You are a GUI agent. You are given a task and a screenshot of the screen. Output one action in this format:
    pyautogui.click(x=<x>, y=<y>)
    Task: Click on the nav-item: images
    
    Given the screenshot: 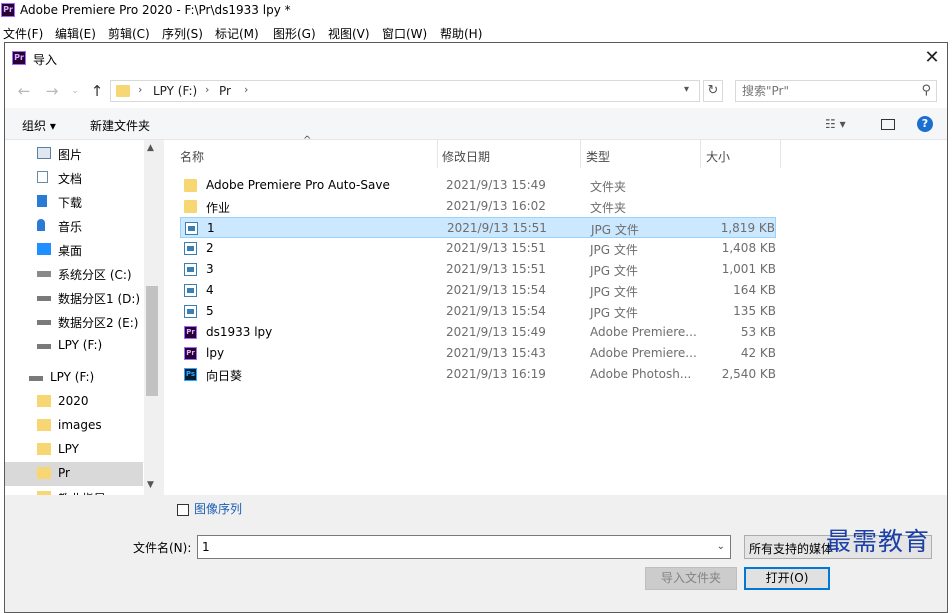 What is the action you would take?
    pyautogui.click(x=74, y=426)
    